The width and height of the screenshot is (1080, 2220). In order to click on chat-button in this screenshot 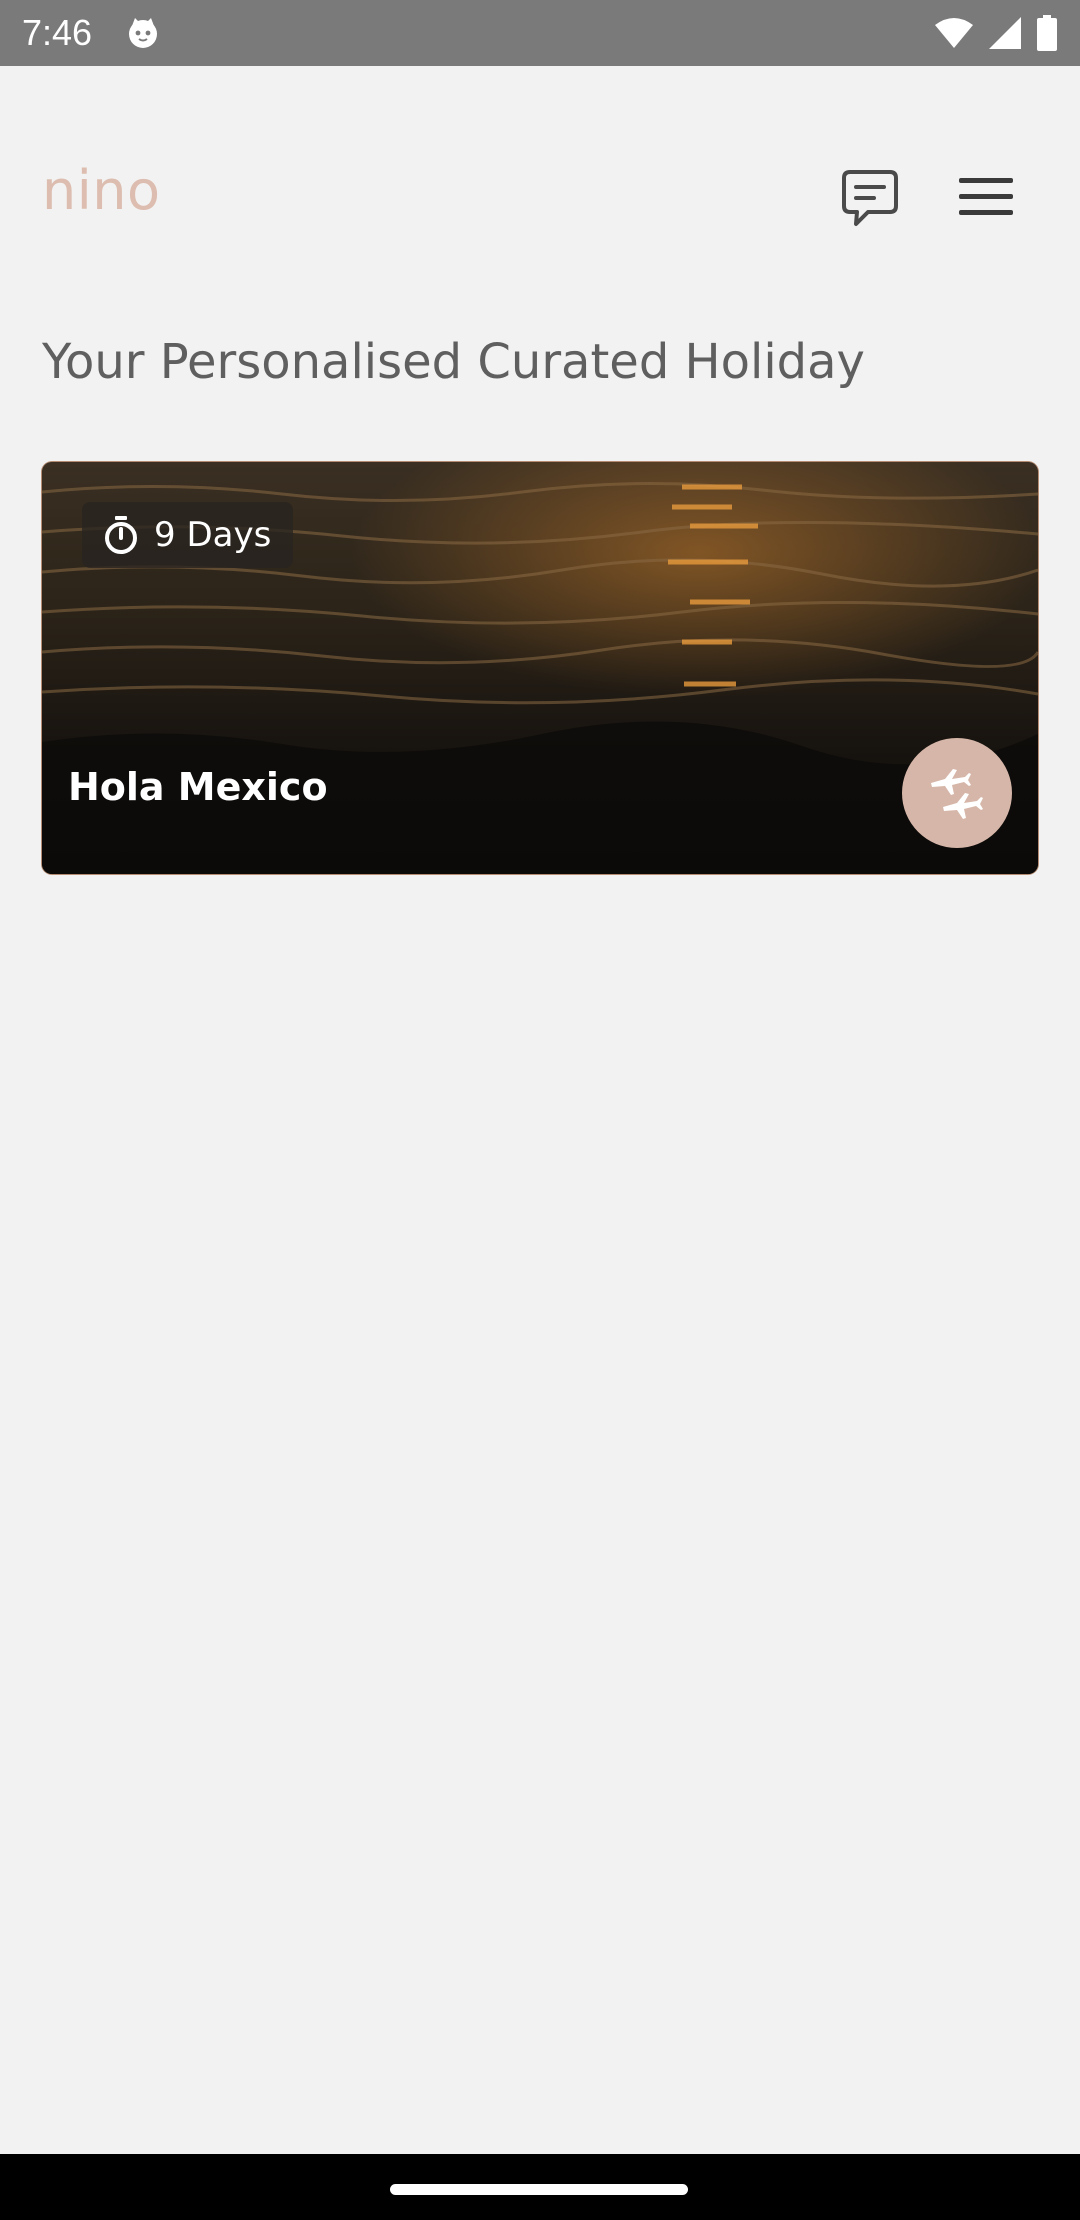, I will do `click(870, 198)`.